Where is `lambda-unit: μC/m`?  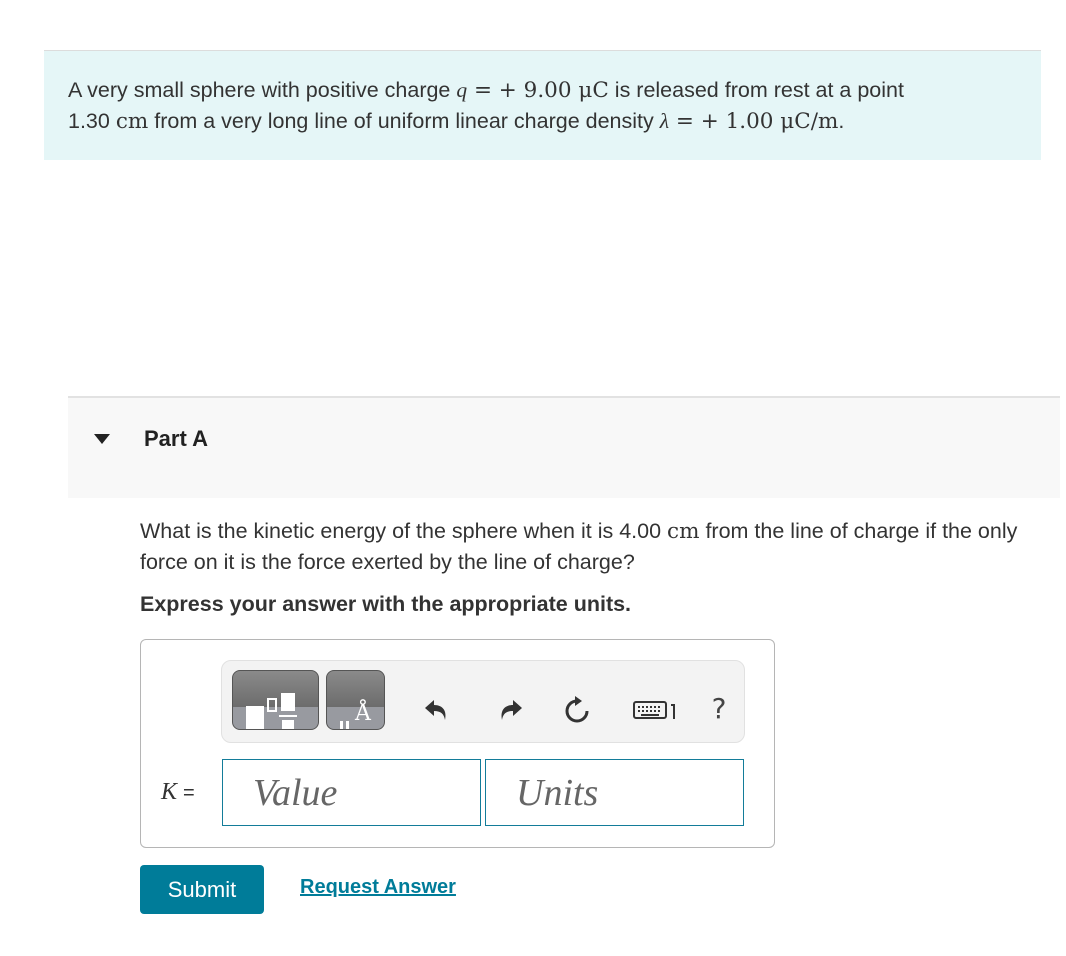
lambda-unit: μC/m is located at coordinates (809, 121).